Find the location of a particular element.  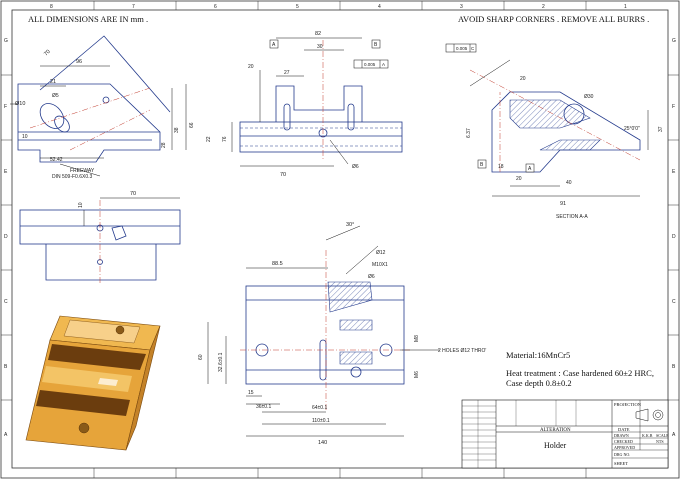

drg-no-label: DRG NO. is located at coordinates (622, 454).